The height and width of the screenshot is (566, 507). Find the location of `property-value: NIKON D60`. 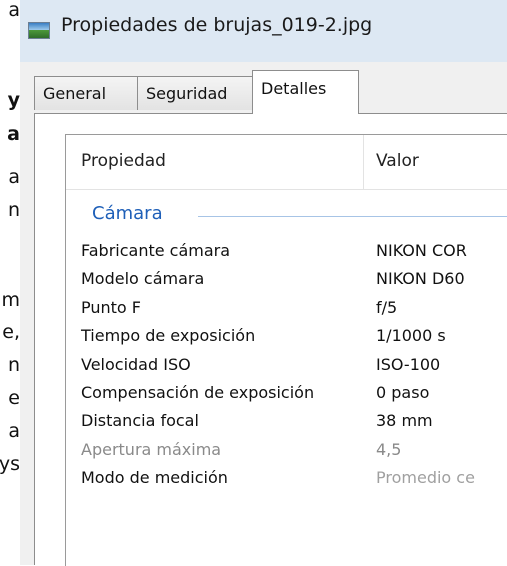

property-value: NIKON D60 is located at coordinates (420, 279).